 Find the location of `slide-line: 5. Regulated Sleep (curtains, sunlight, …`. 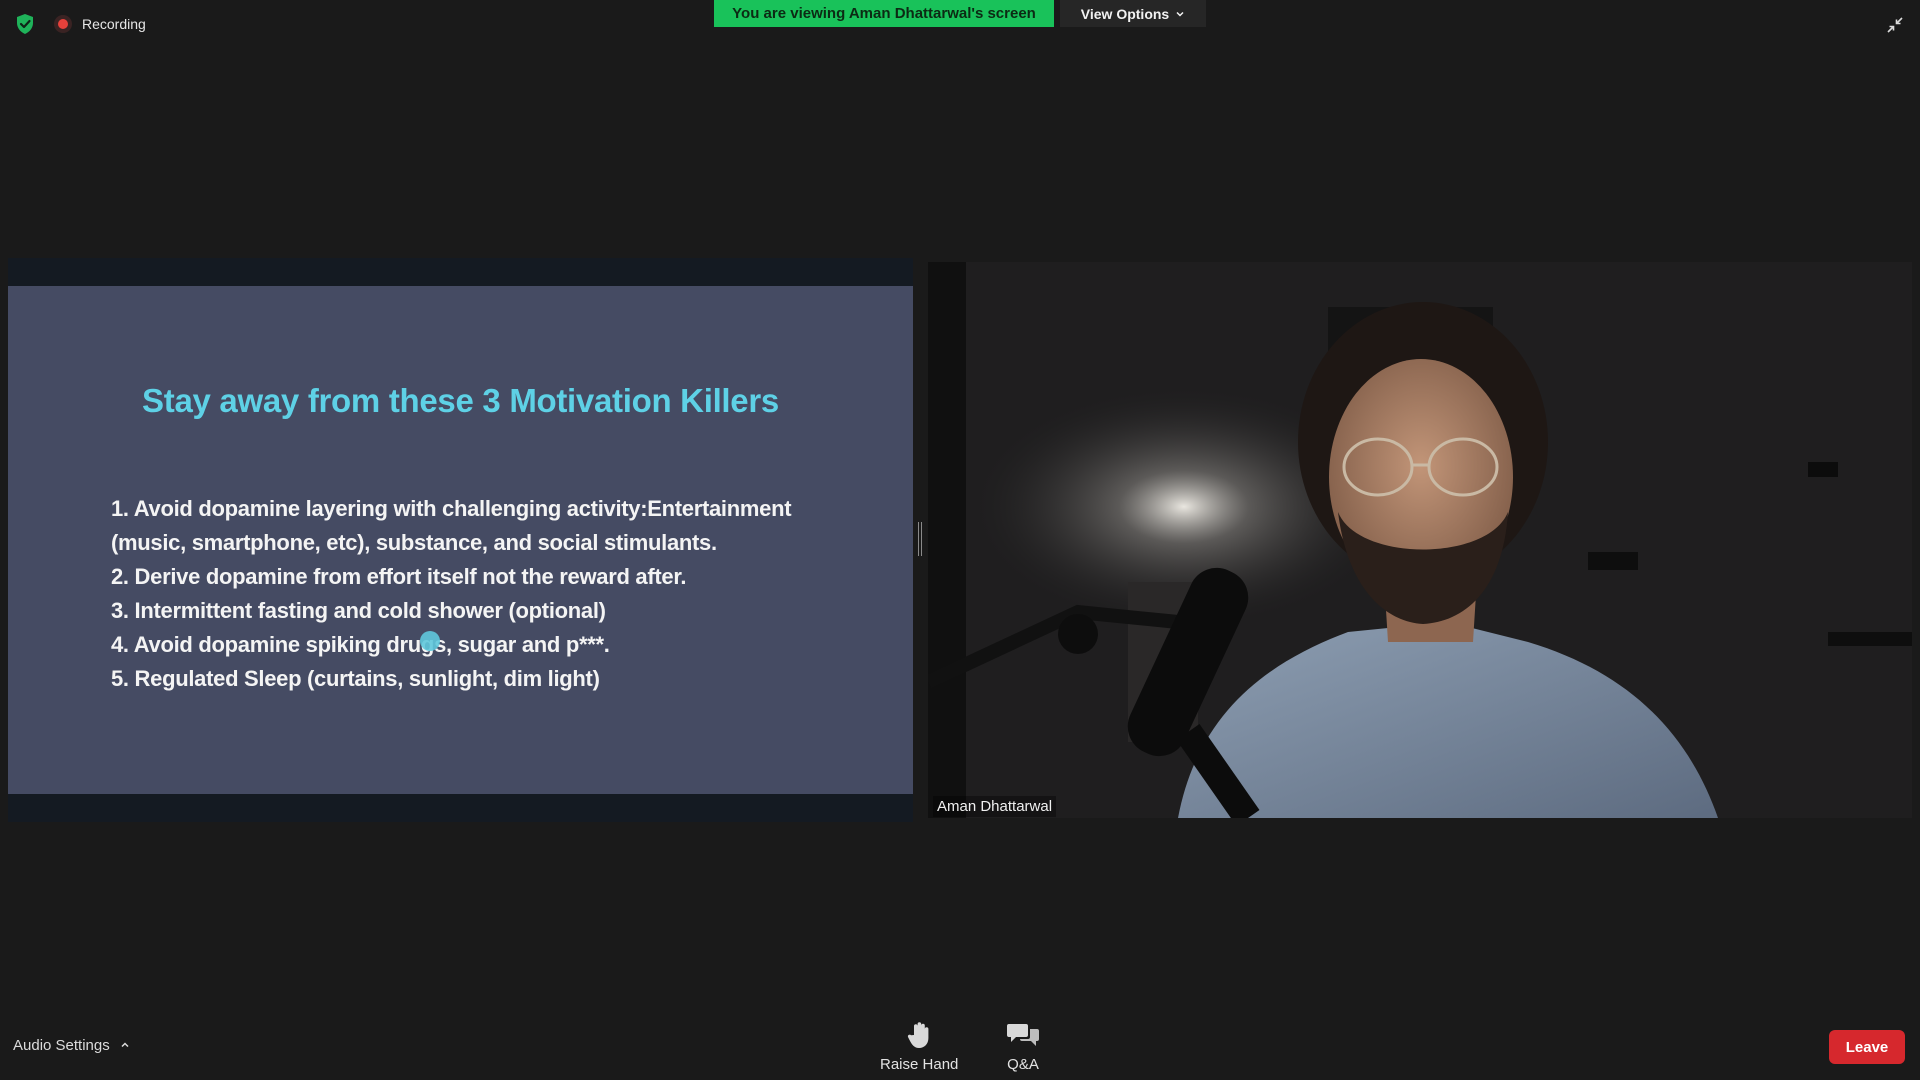

slide-line: 5. Regulated Sleep (curtains, sunlight, … is located at coordinates (355, 678).